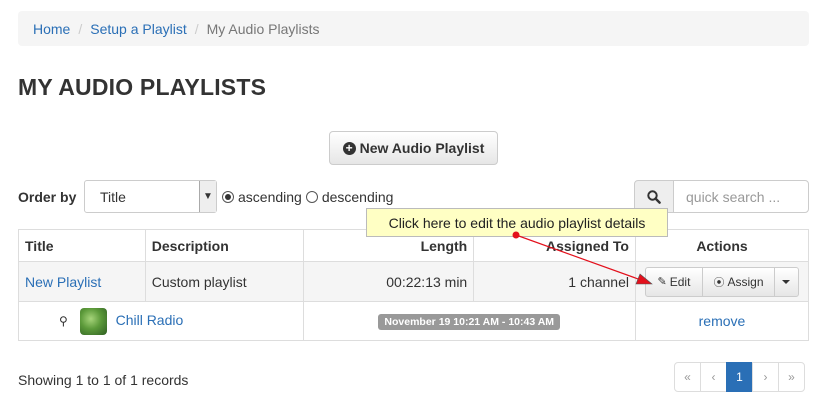 This screenshot has width=827, height=411. Describe the element at coordinates (224, 245) in the screenshot. I see `column-header-description: Description` at that location.